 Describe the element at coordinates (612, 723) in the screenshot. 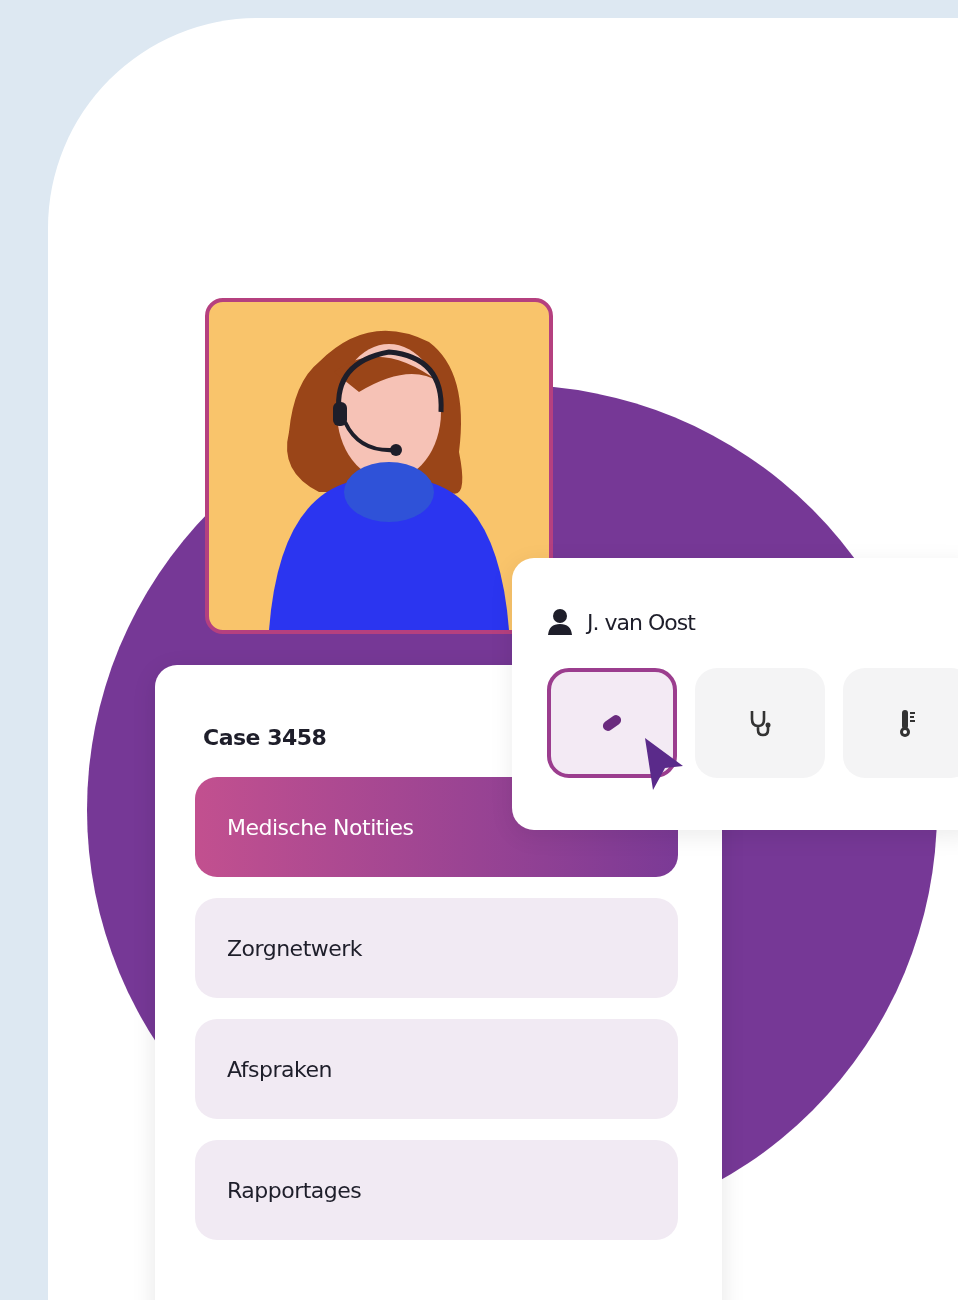

I see `tool-button` at that location.